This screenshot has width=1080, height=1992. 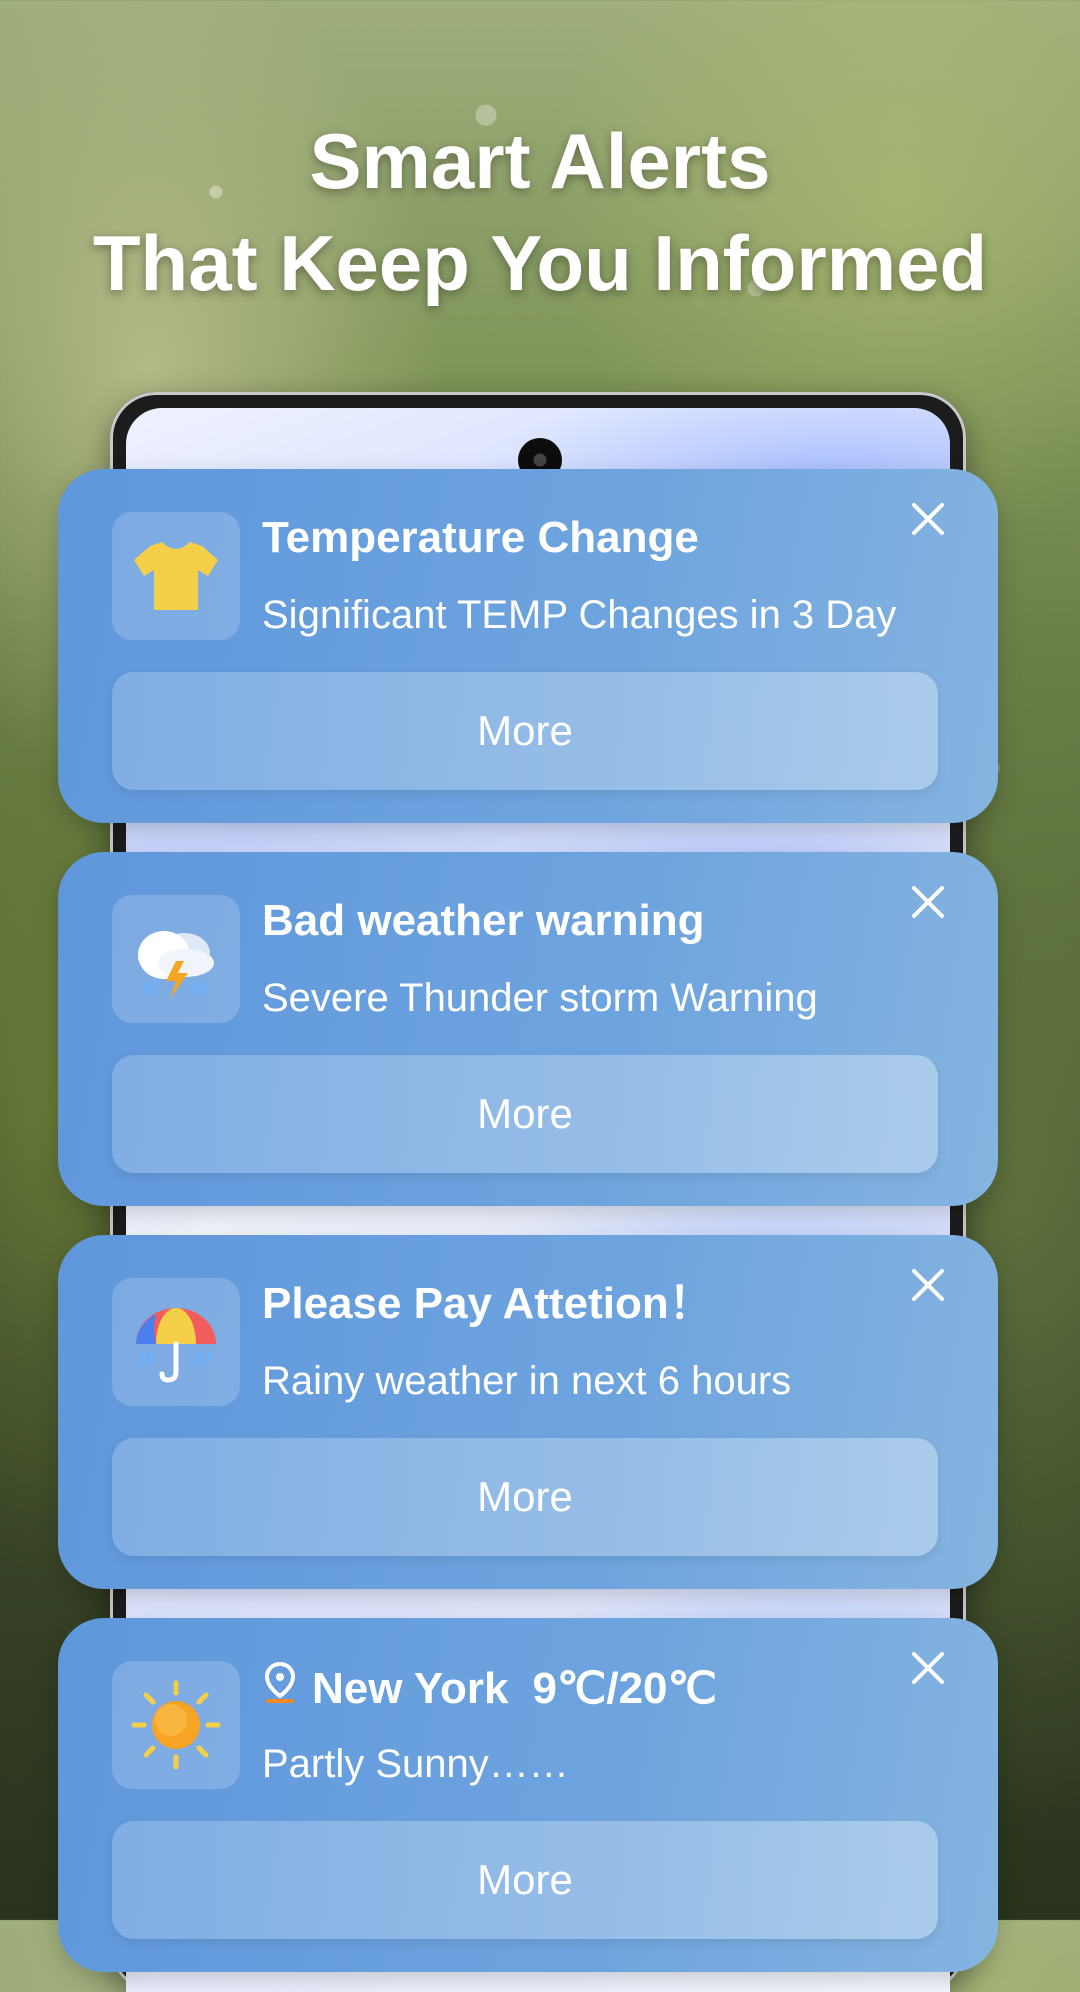 I want to click on location-name: New York, so click(x=410, y=1688).